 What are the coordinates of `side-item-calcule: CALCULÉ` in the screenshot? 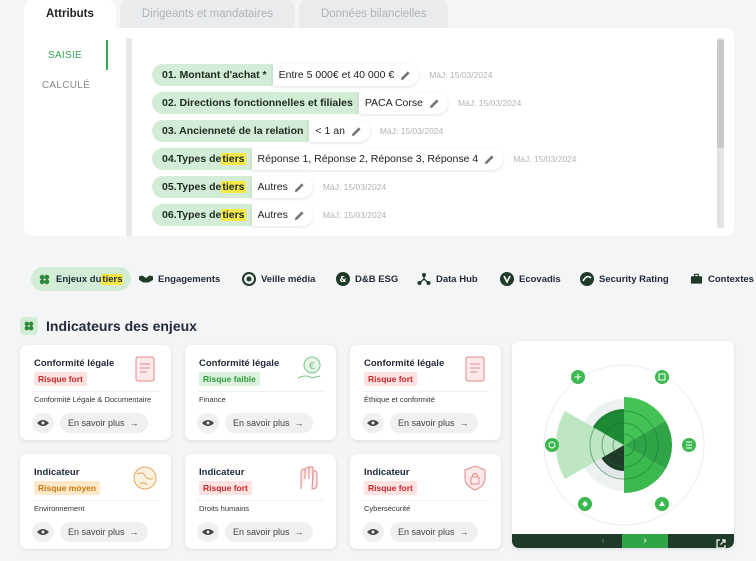 It's located at (66, 85).